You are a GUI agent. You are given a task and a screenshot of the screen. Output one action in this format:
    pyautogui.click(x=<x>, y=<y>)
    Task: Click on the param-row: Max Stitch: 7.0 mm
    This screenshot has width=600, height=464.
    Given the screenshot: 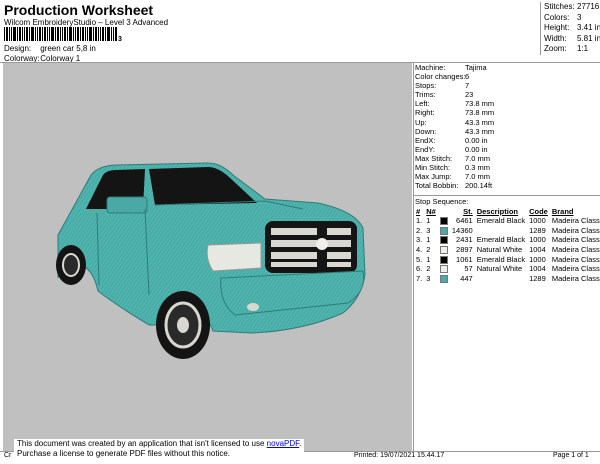 What is the action you would take?
    pyautogui.click(x=453, y=158)
    